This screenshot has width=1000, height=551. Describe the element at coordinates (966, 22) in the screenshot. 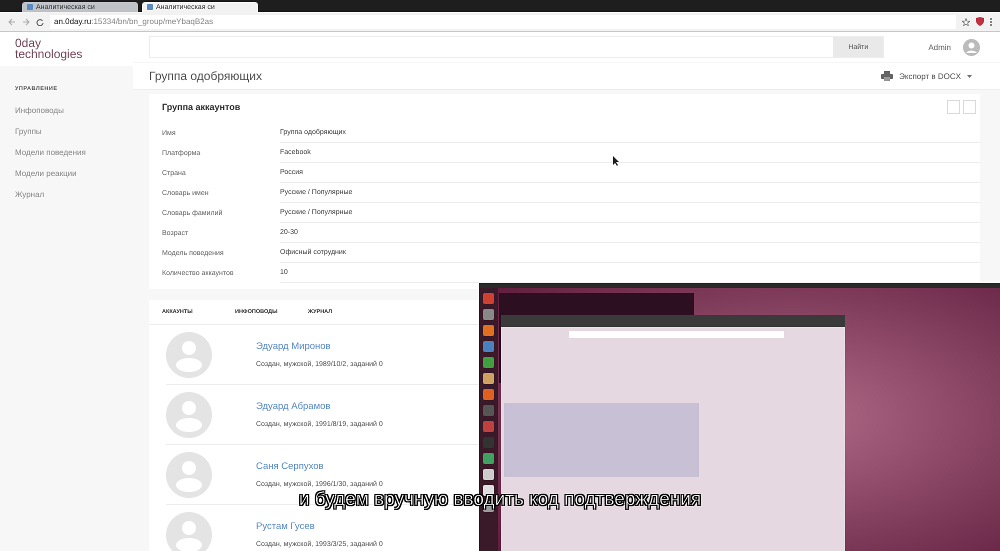

I see `star-icon` at that location.